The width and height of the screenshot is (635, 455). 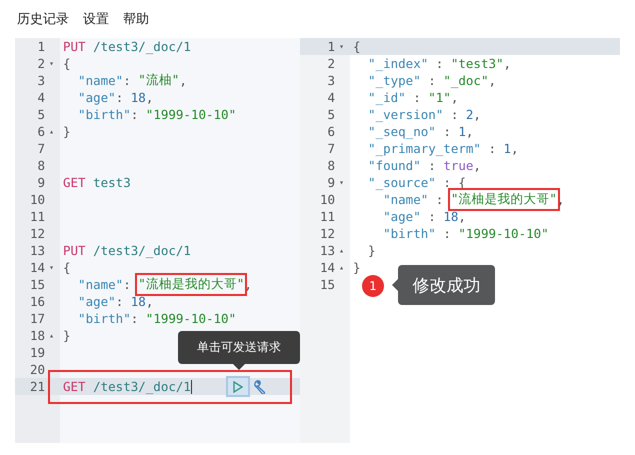 I want to click on line-number: 21, so click(x=37, y=386).